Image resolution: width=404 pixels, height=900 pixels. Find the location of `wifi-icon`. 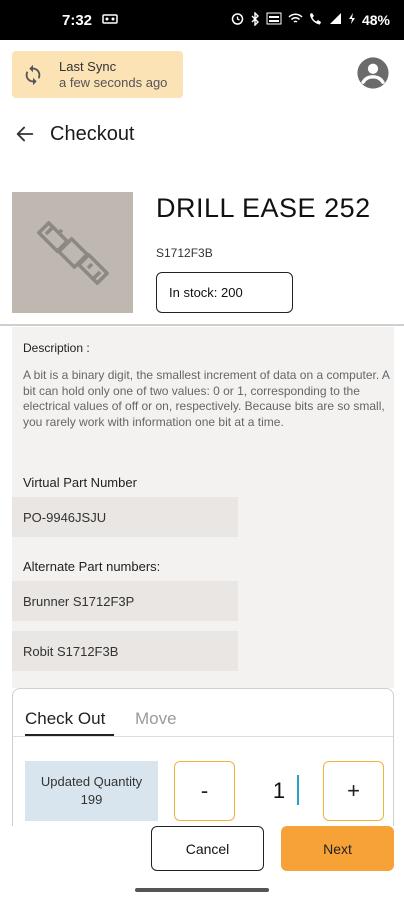

wifi-icon is located at coordinates (295, 20).